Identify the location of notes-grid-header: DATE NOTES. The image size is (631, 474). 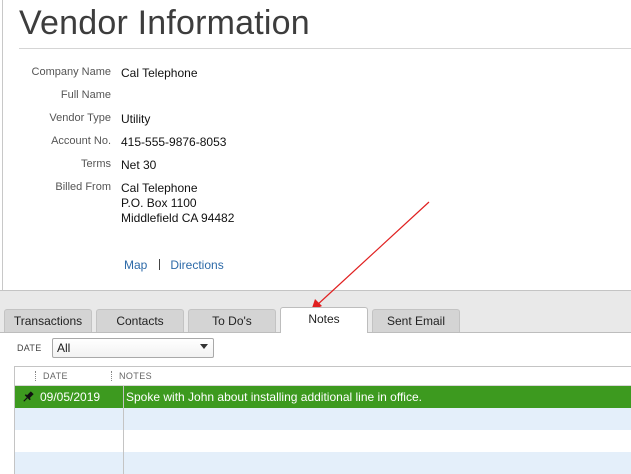
(323, 376).